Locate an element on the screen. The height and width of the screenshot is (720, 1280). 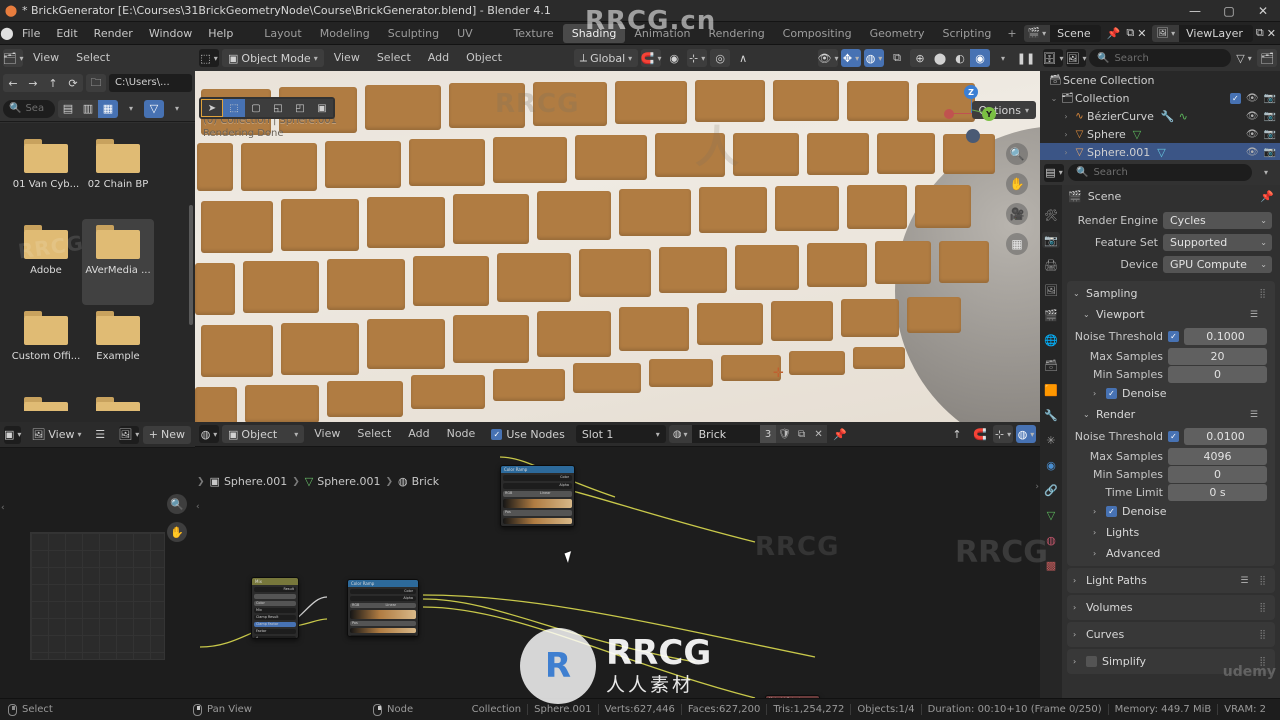
properties-tab-collection: 🗃 is located at coordinates (1051, 365).